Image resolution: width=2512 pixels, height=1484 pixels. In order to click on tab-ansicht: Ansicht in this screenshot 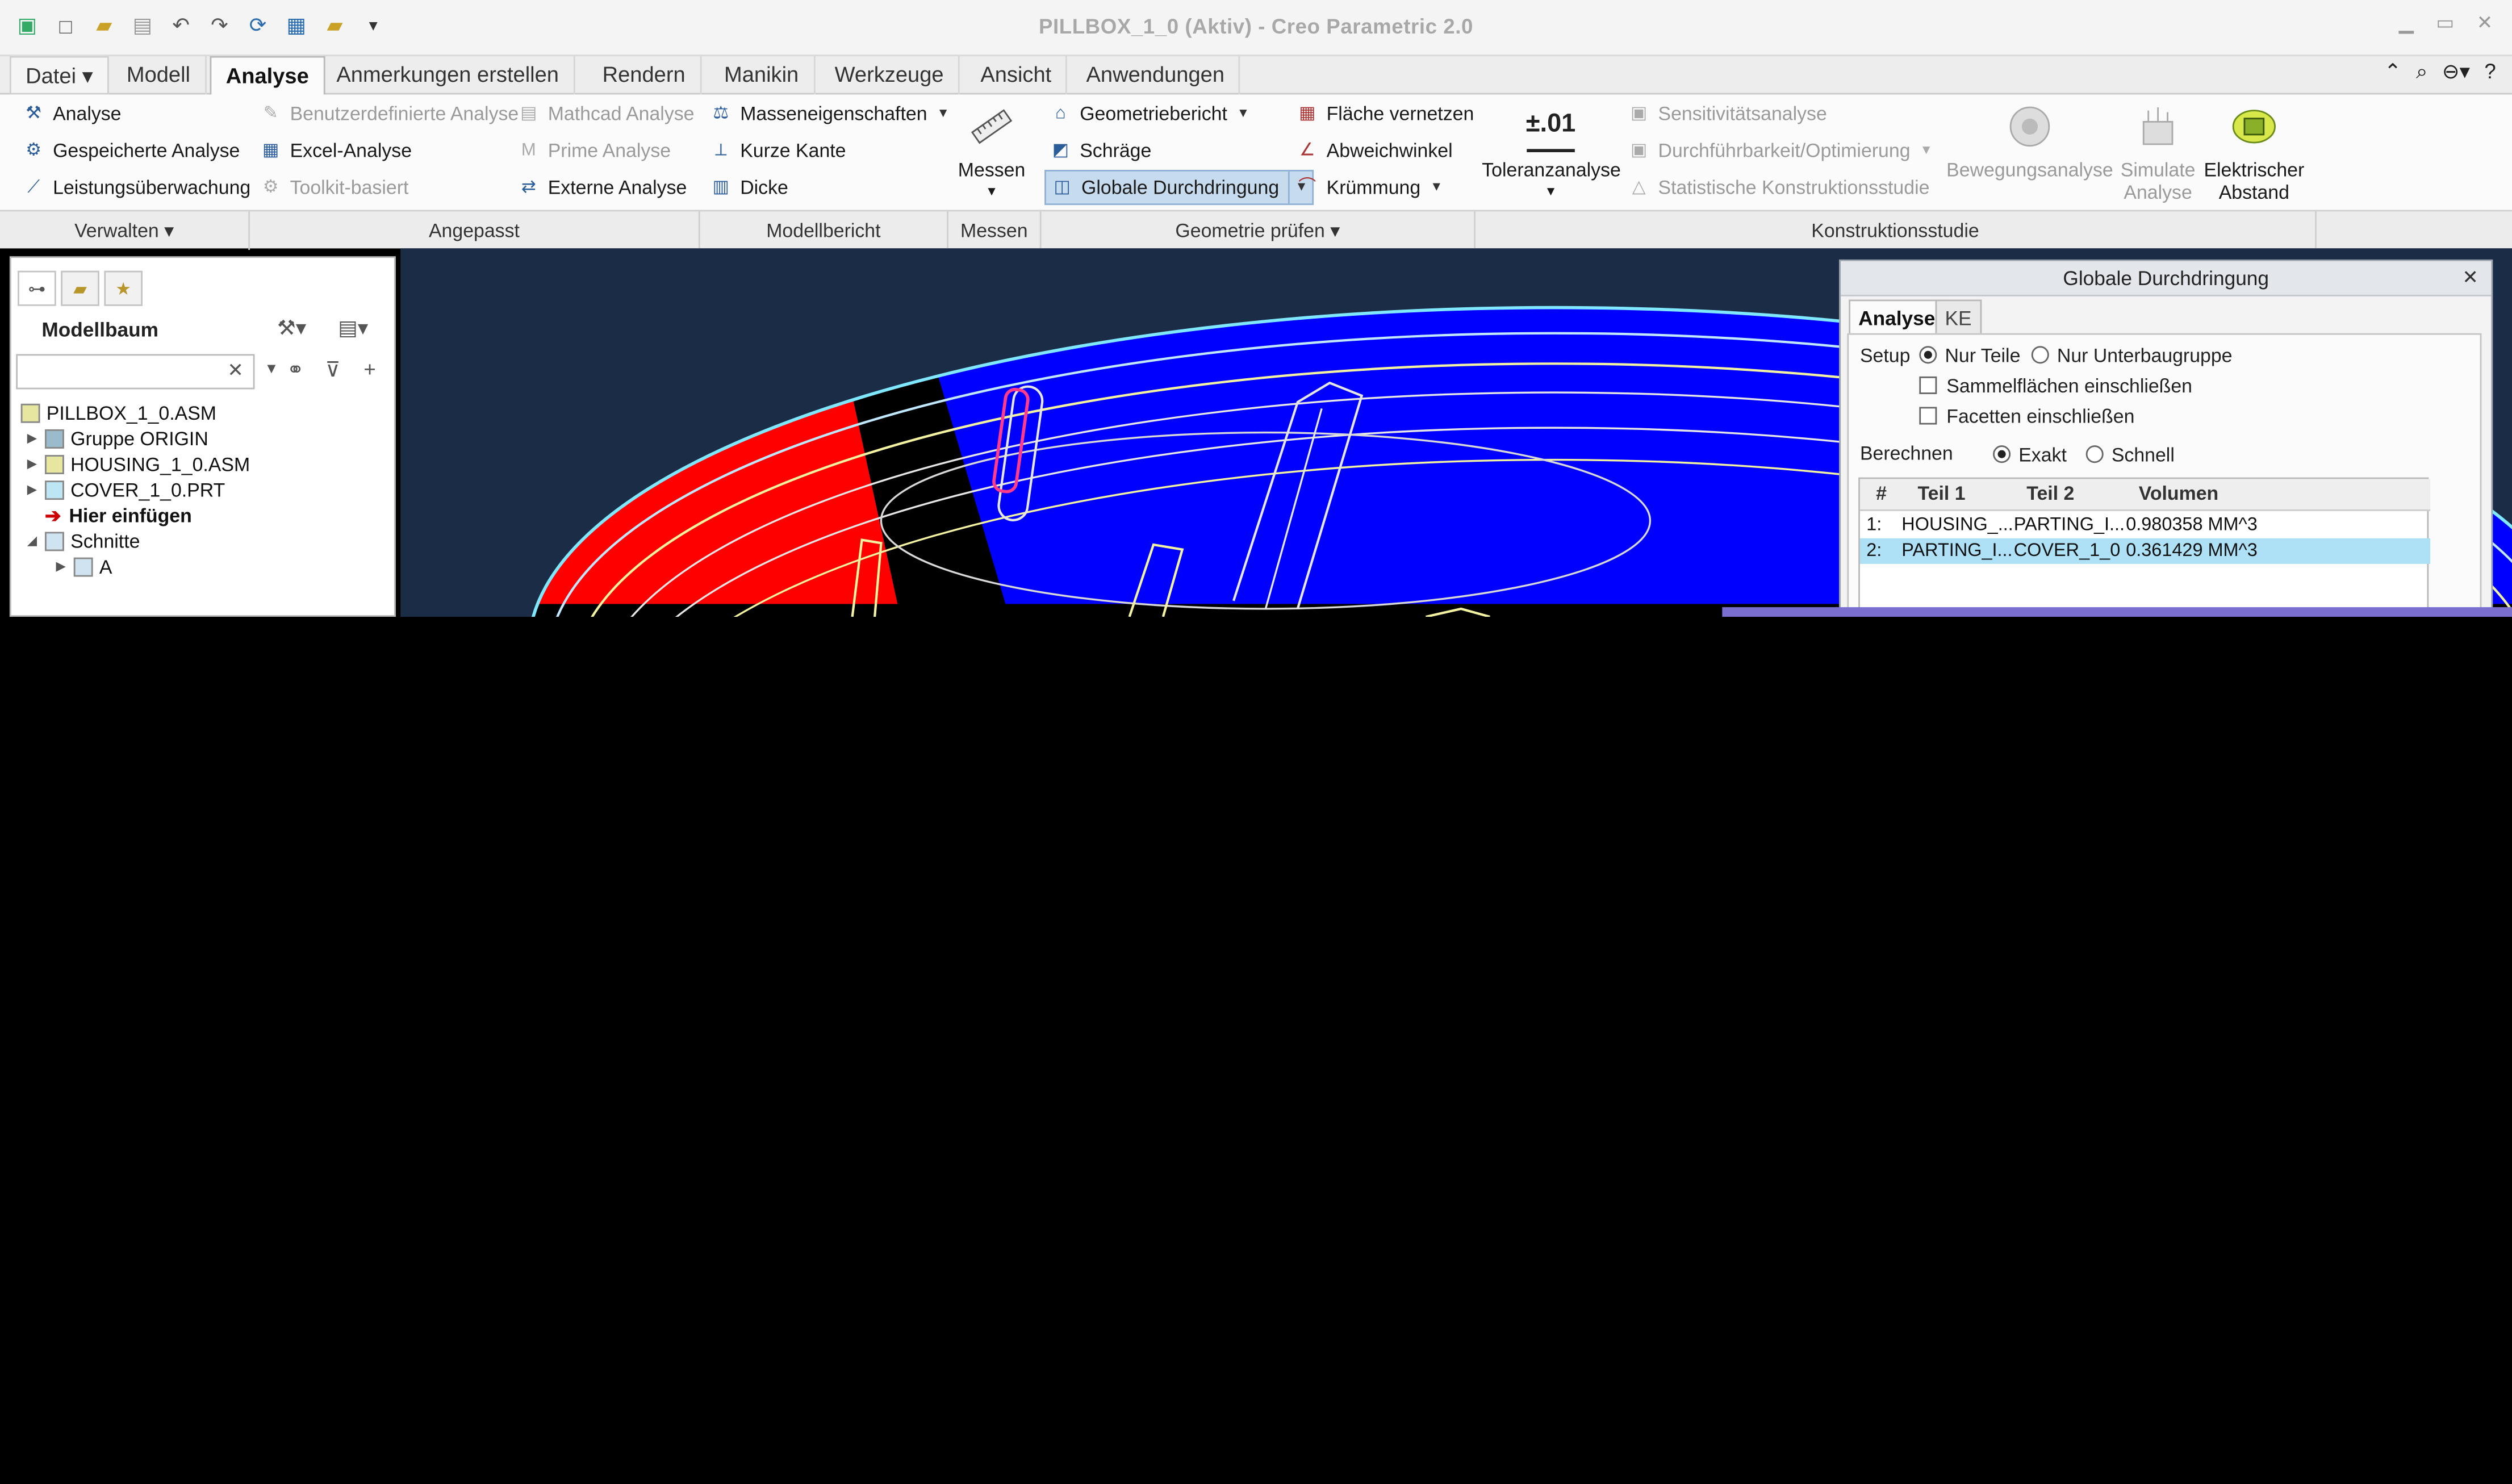, I will do `click(1017, 75)`.